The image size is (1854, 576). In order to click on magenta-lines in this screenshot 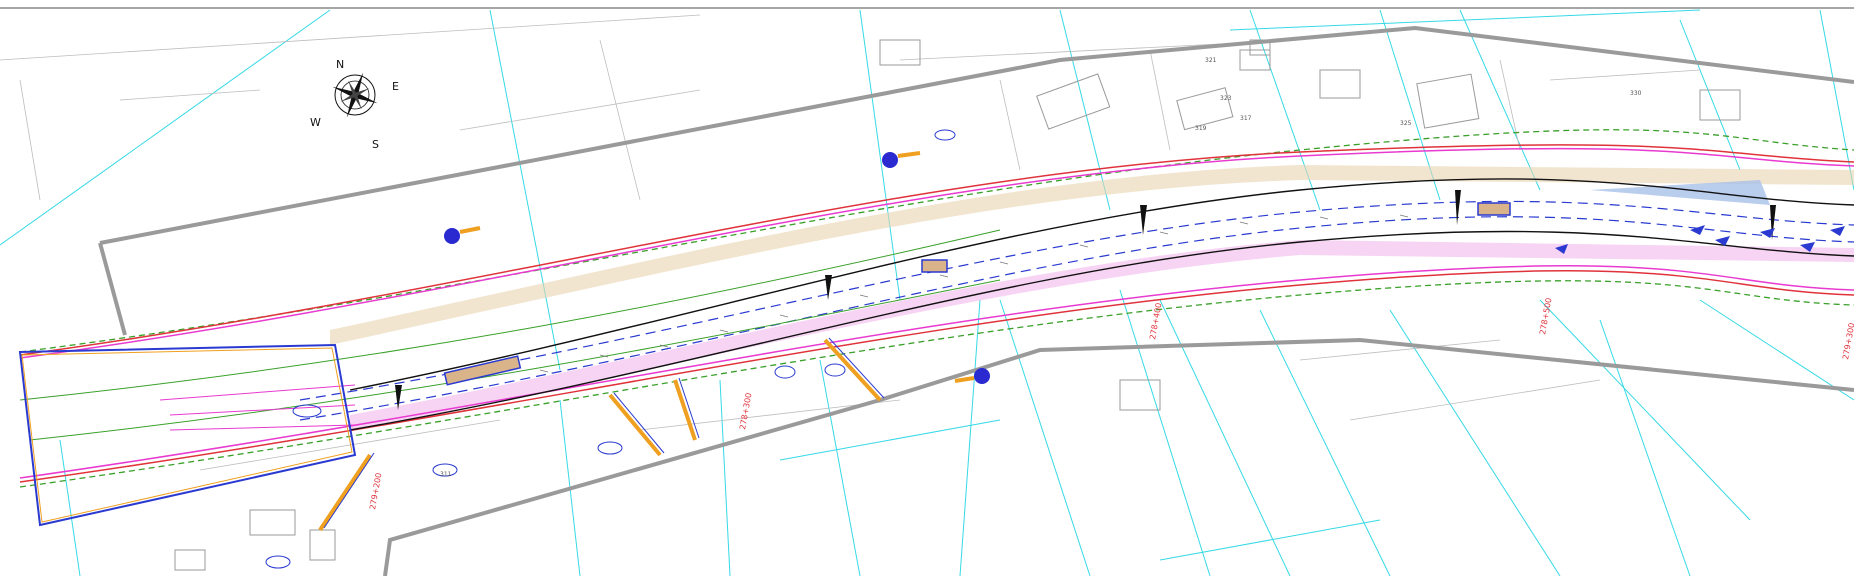, I will do `click(257, 407)`.